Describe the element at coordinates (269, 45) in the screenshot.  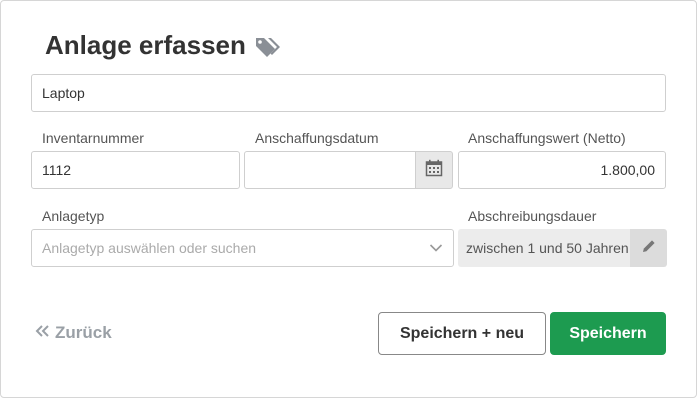
I see `tags-icon` at that location.